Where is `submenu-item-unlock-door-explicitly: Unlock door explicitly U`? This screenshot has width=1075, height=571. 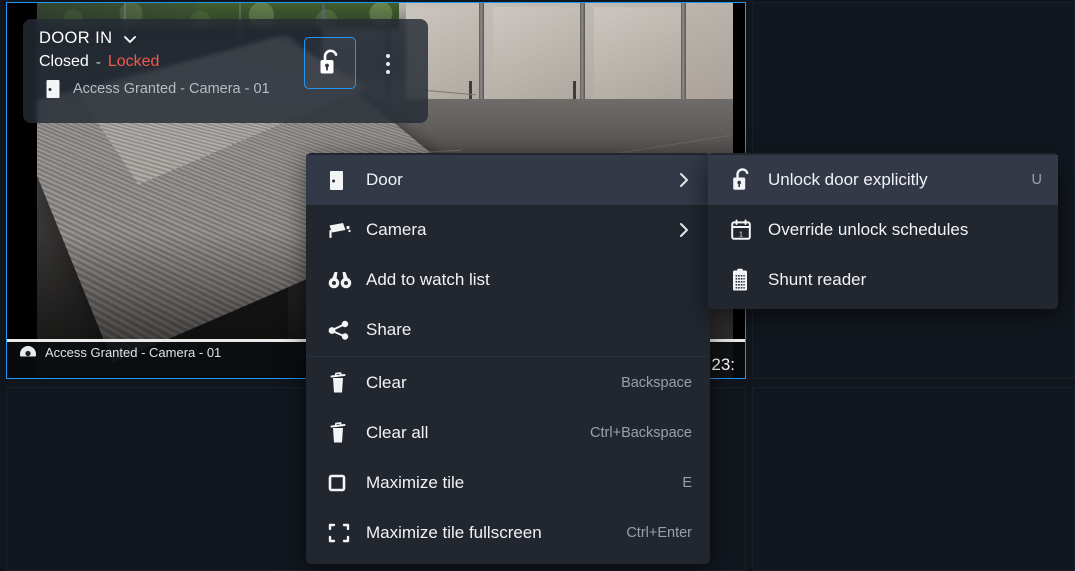 submenu-item-unlock-door-explicitly: Unlock door explicitly U is located at coordinates (883, 180).